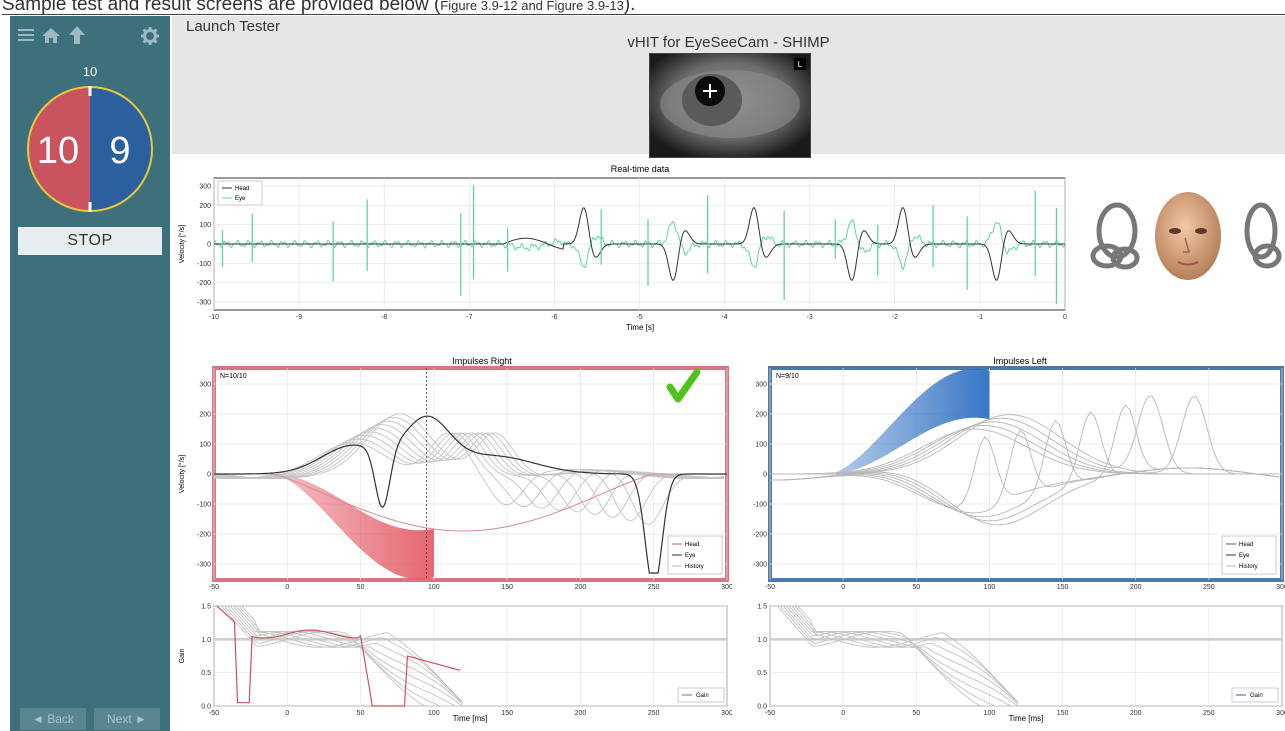 The width and height of the screenshot is (1285, 731). What do you see at coordinates (384, 317) in the screenshot?
I see `x-tick-label: -8` at bounding box center [384, 317].